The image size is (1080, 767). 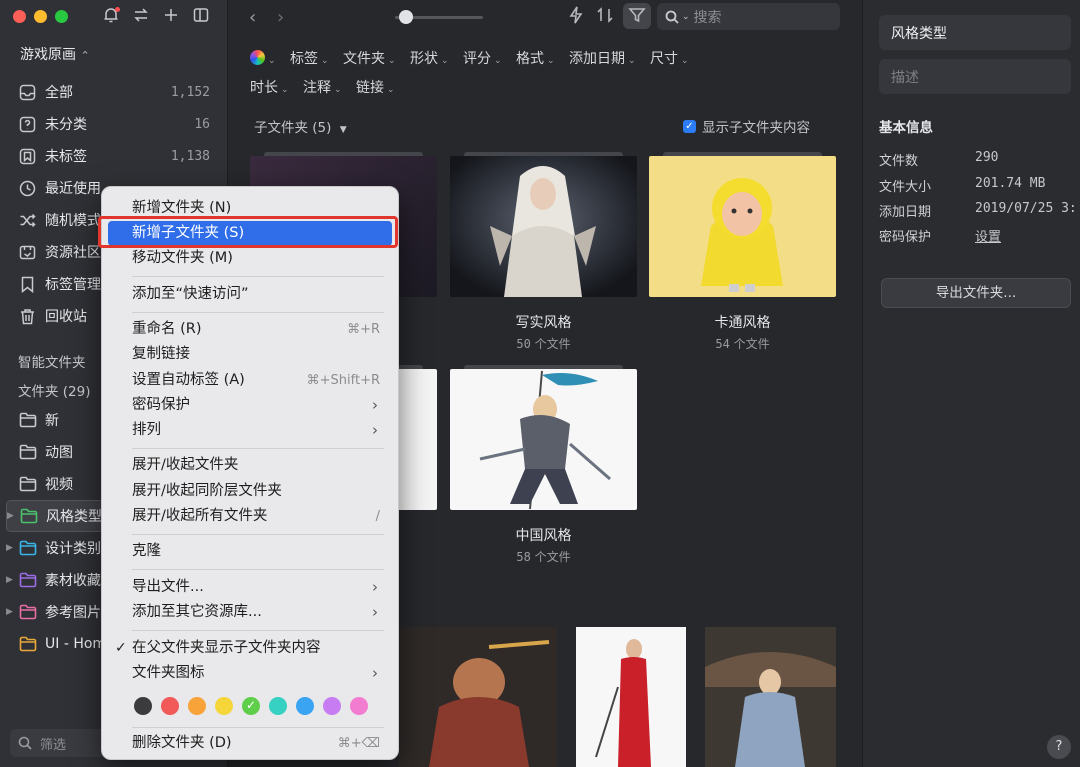 I want to click on color-swatch-blue, so click(x=305, y=706).